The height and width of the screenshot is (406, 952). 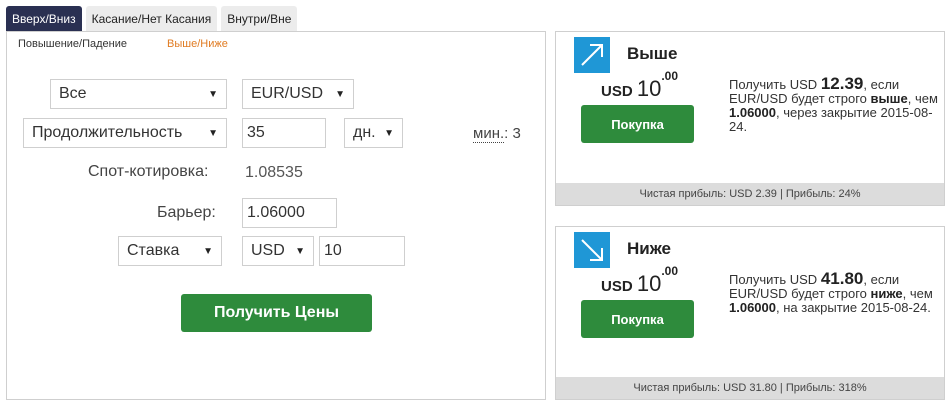 I want to click on duration-unit-select: дн. ▼, so click(x=373, y=133).